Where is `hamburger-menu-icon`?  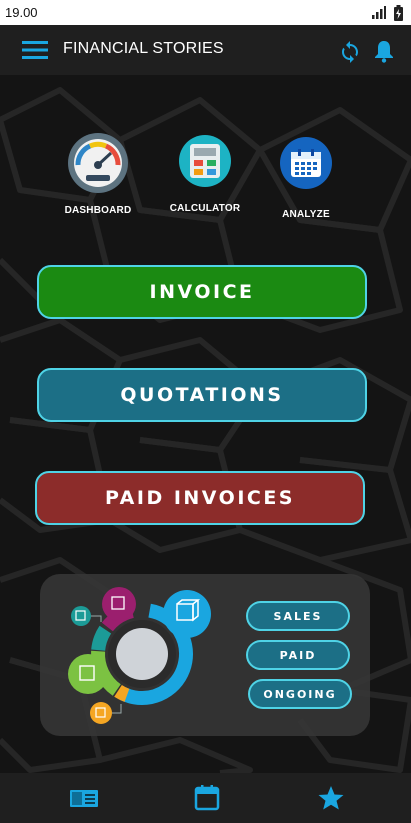 hamburger-menu-icon is located at coordinates (35, 50).